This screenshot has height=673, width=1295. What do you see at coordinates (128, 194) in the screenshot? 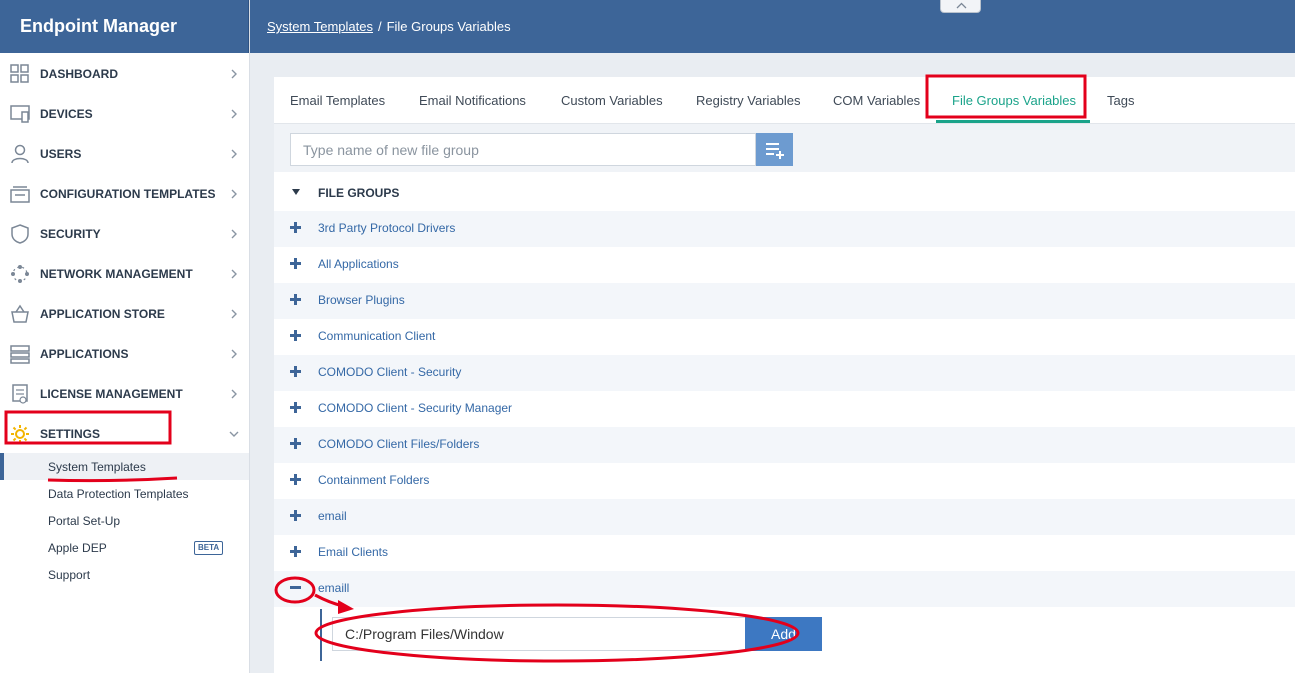
I see `sidebar-item-label: CONFIGURATION TEMPLATES` at bounding box center [128, 194].